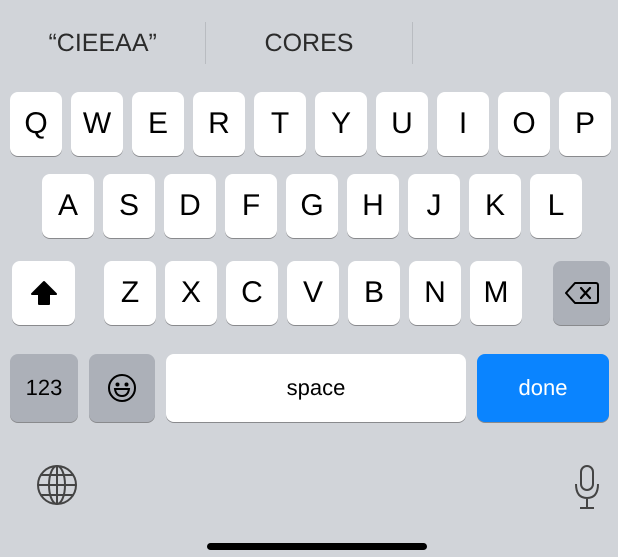 The height and width of the screenshot is (557, 618). Describe the element at coordinates (556, 206) in the screenshot. I see `letter-key: L` at that location.